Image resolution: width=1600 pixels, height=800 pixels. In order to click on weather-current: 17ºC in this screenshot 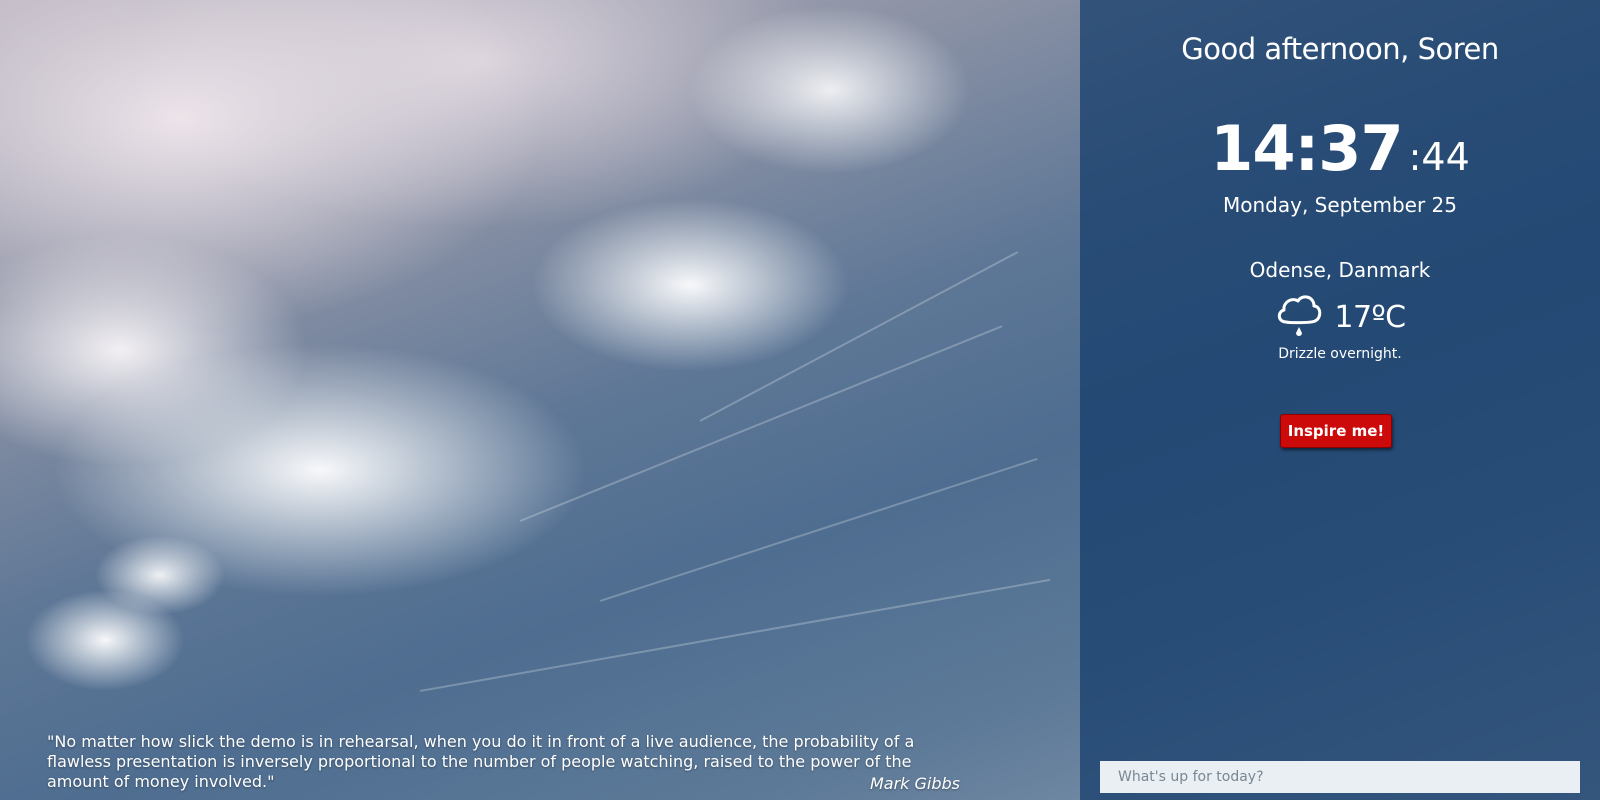, I will do `click(1340, 317)`.